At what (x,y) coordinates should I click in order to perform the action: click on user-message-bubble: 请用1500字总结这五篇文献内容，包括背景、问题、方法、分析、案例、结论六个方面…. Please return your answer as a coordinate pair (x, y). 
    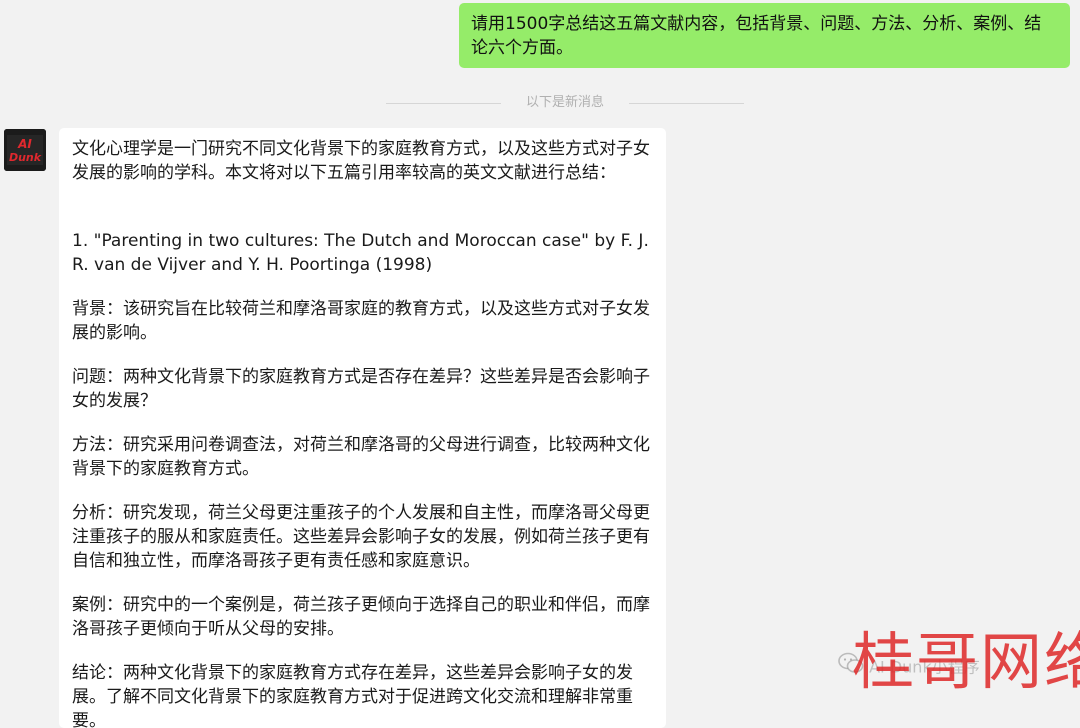
    Looking at the image, I should click on (764, 35).